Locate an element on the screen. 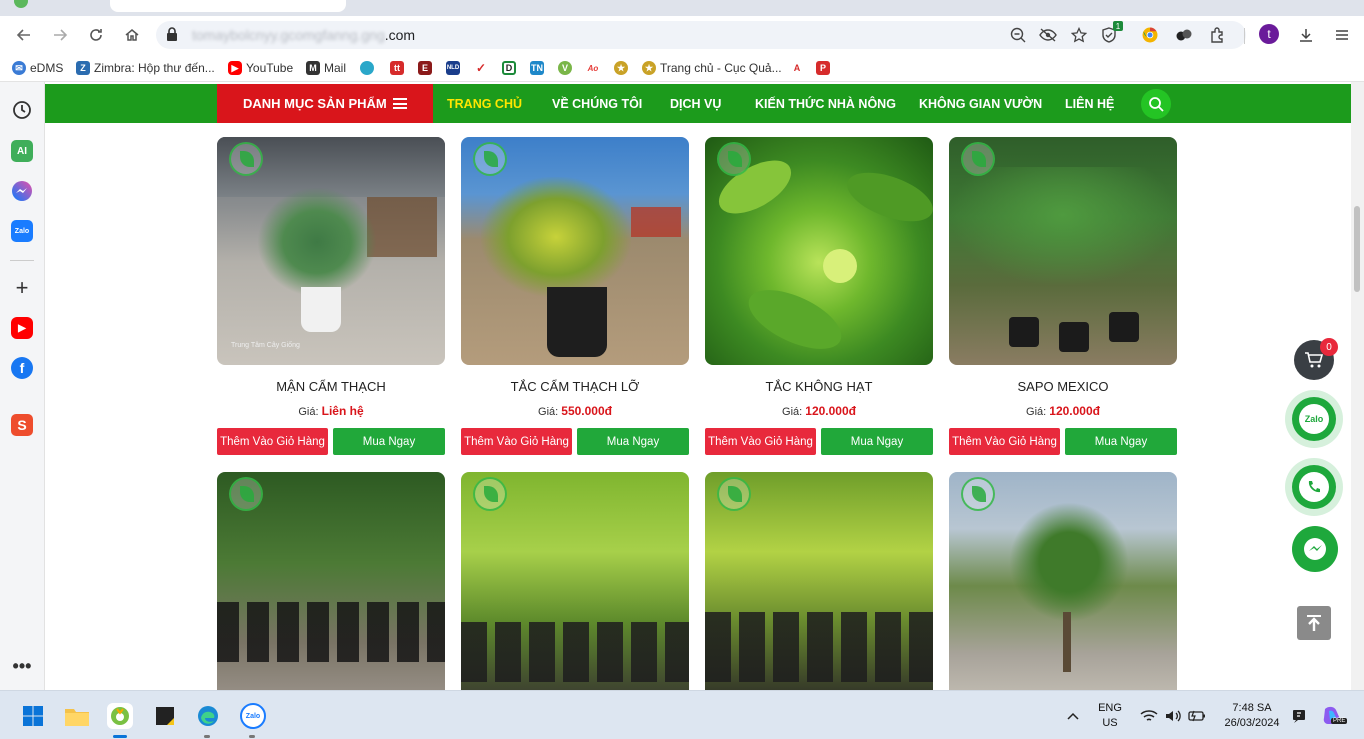  shopee-icon: S is located at coordinates (22, 425).